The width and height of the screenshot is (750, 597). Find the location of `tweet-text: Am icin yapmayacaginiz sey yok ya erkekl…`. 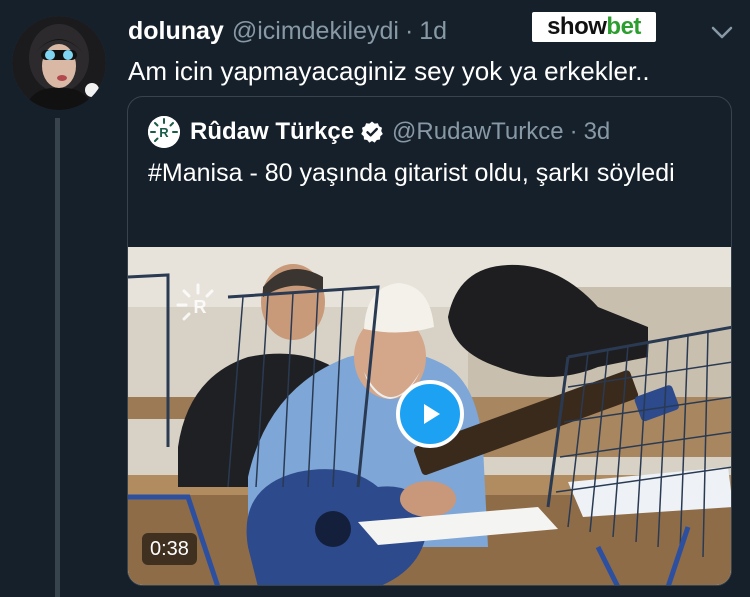

tweet-text: Am icin yapmayacaginiz sey yok ya erkekl… is located at coordinates (389, 71).